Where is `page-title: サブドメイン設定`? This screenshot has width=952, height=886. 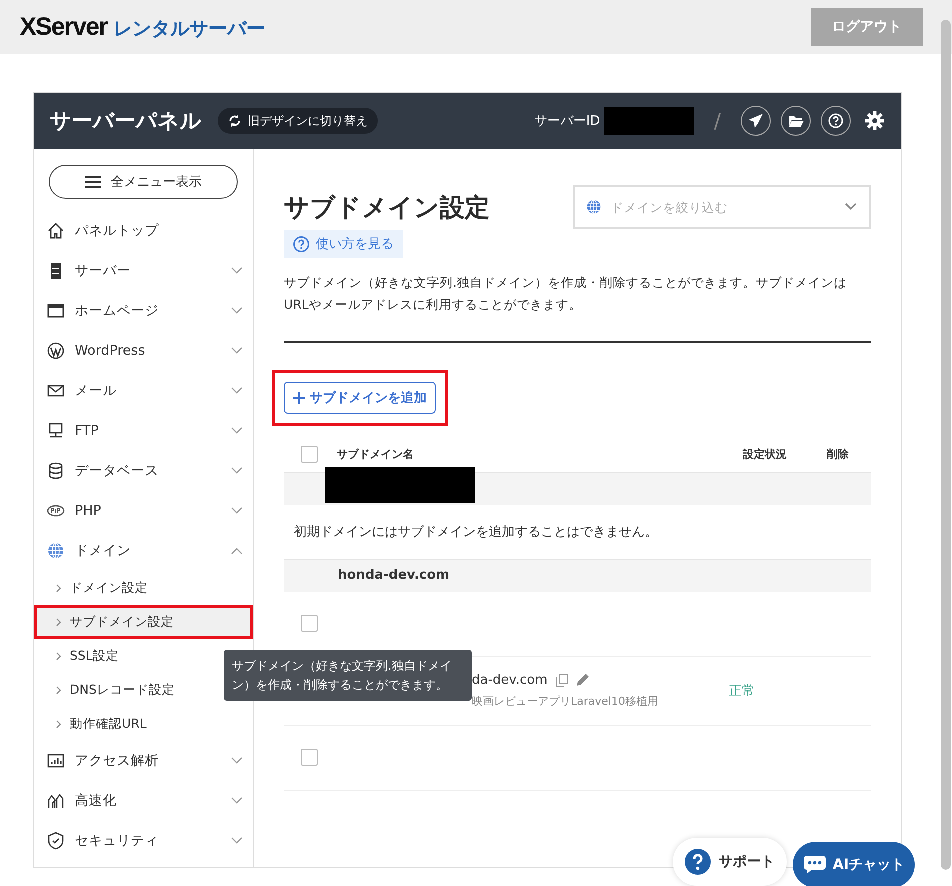
page-title: サブドメイン設定 is located at coordinates (387, 208).